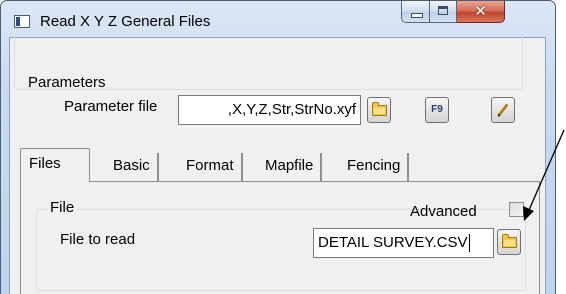 The image size is (566, 294). I want to click on window-controls: ✕, so click(453, 13).